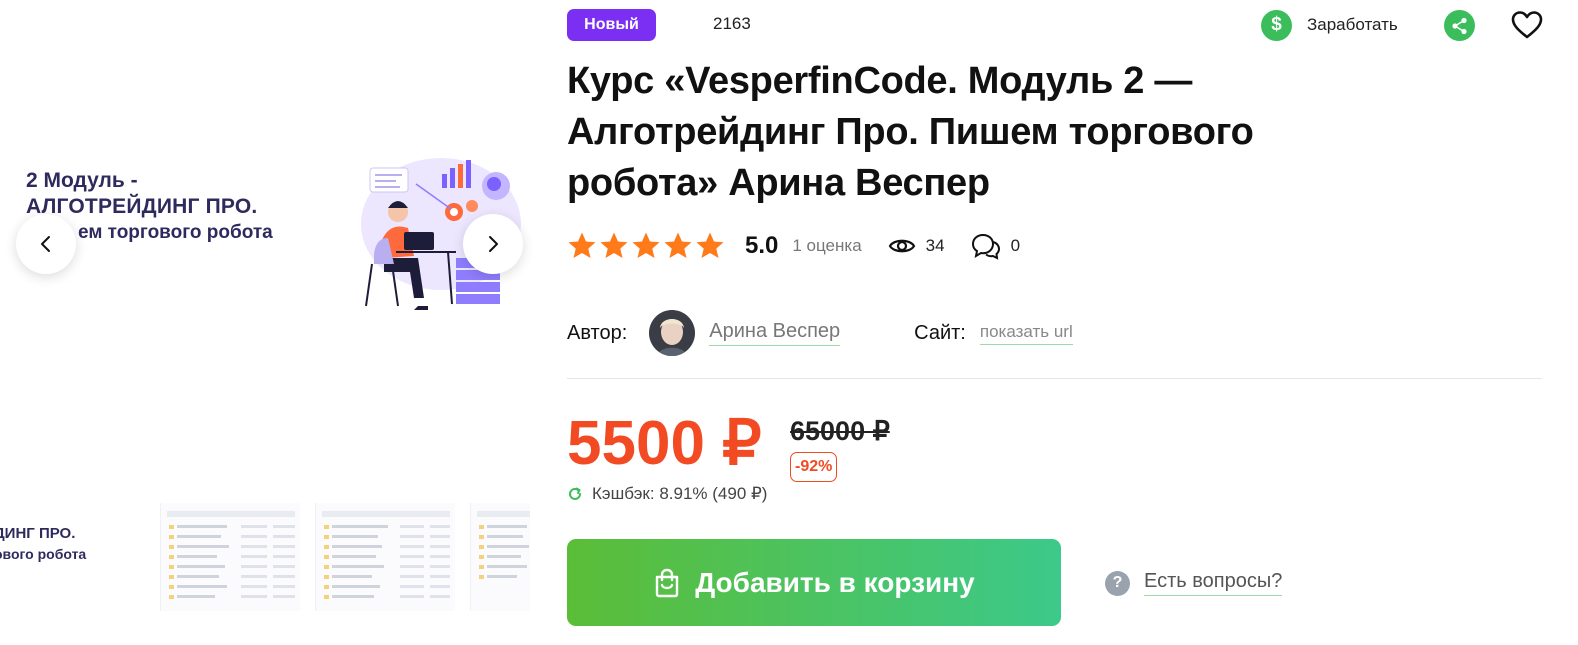 The width and height of the screenshot is (1578, 645). I want to click on author-photo, so click(672, 333).